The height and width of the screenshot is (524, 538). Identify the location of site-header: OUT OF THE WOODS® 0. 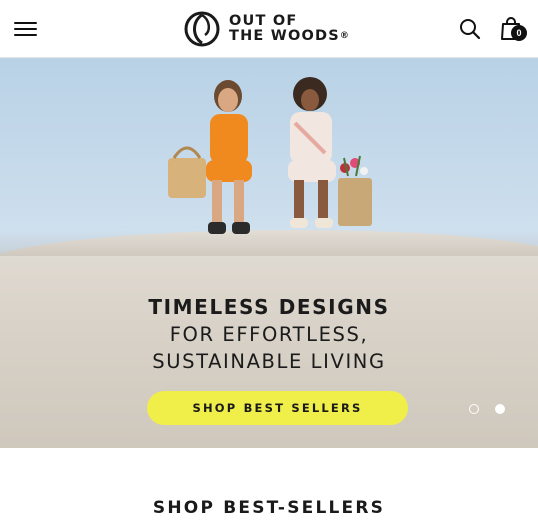
(269, 29).